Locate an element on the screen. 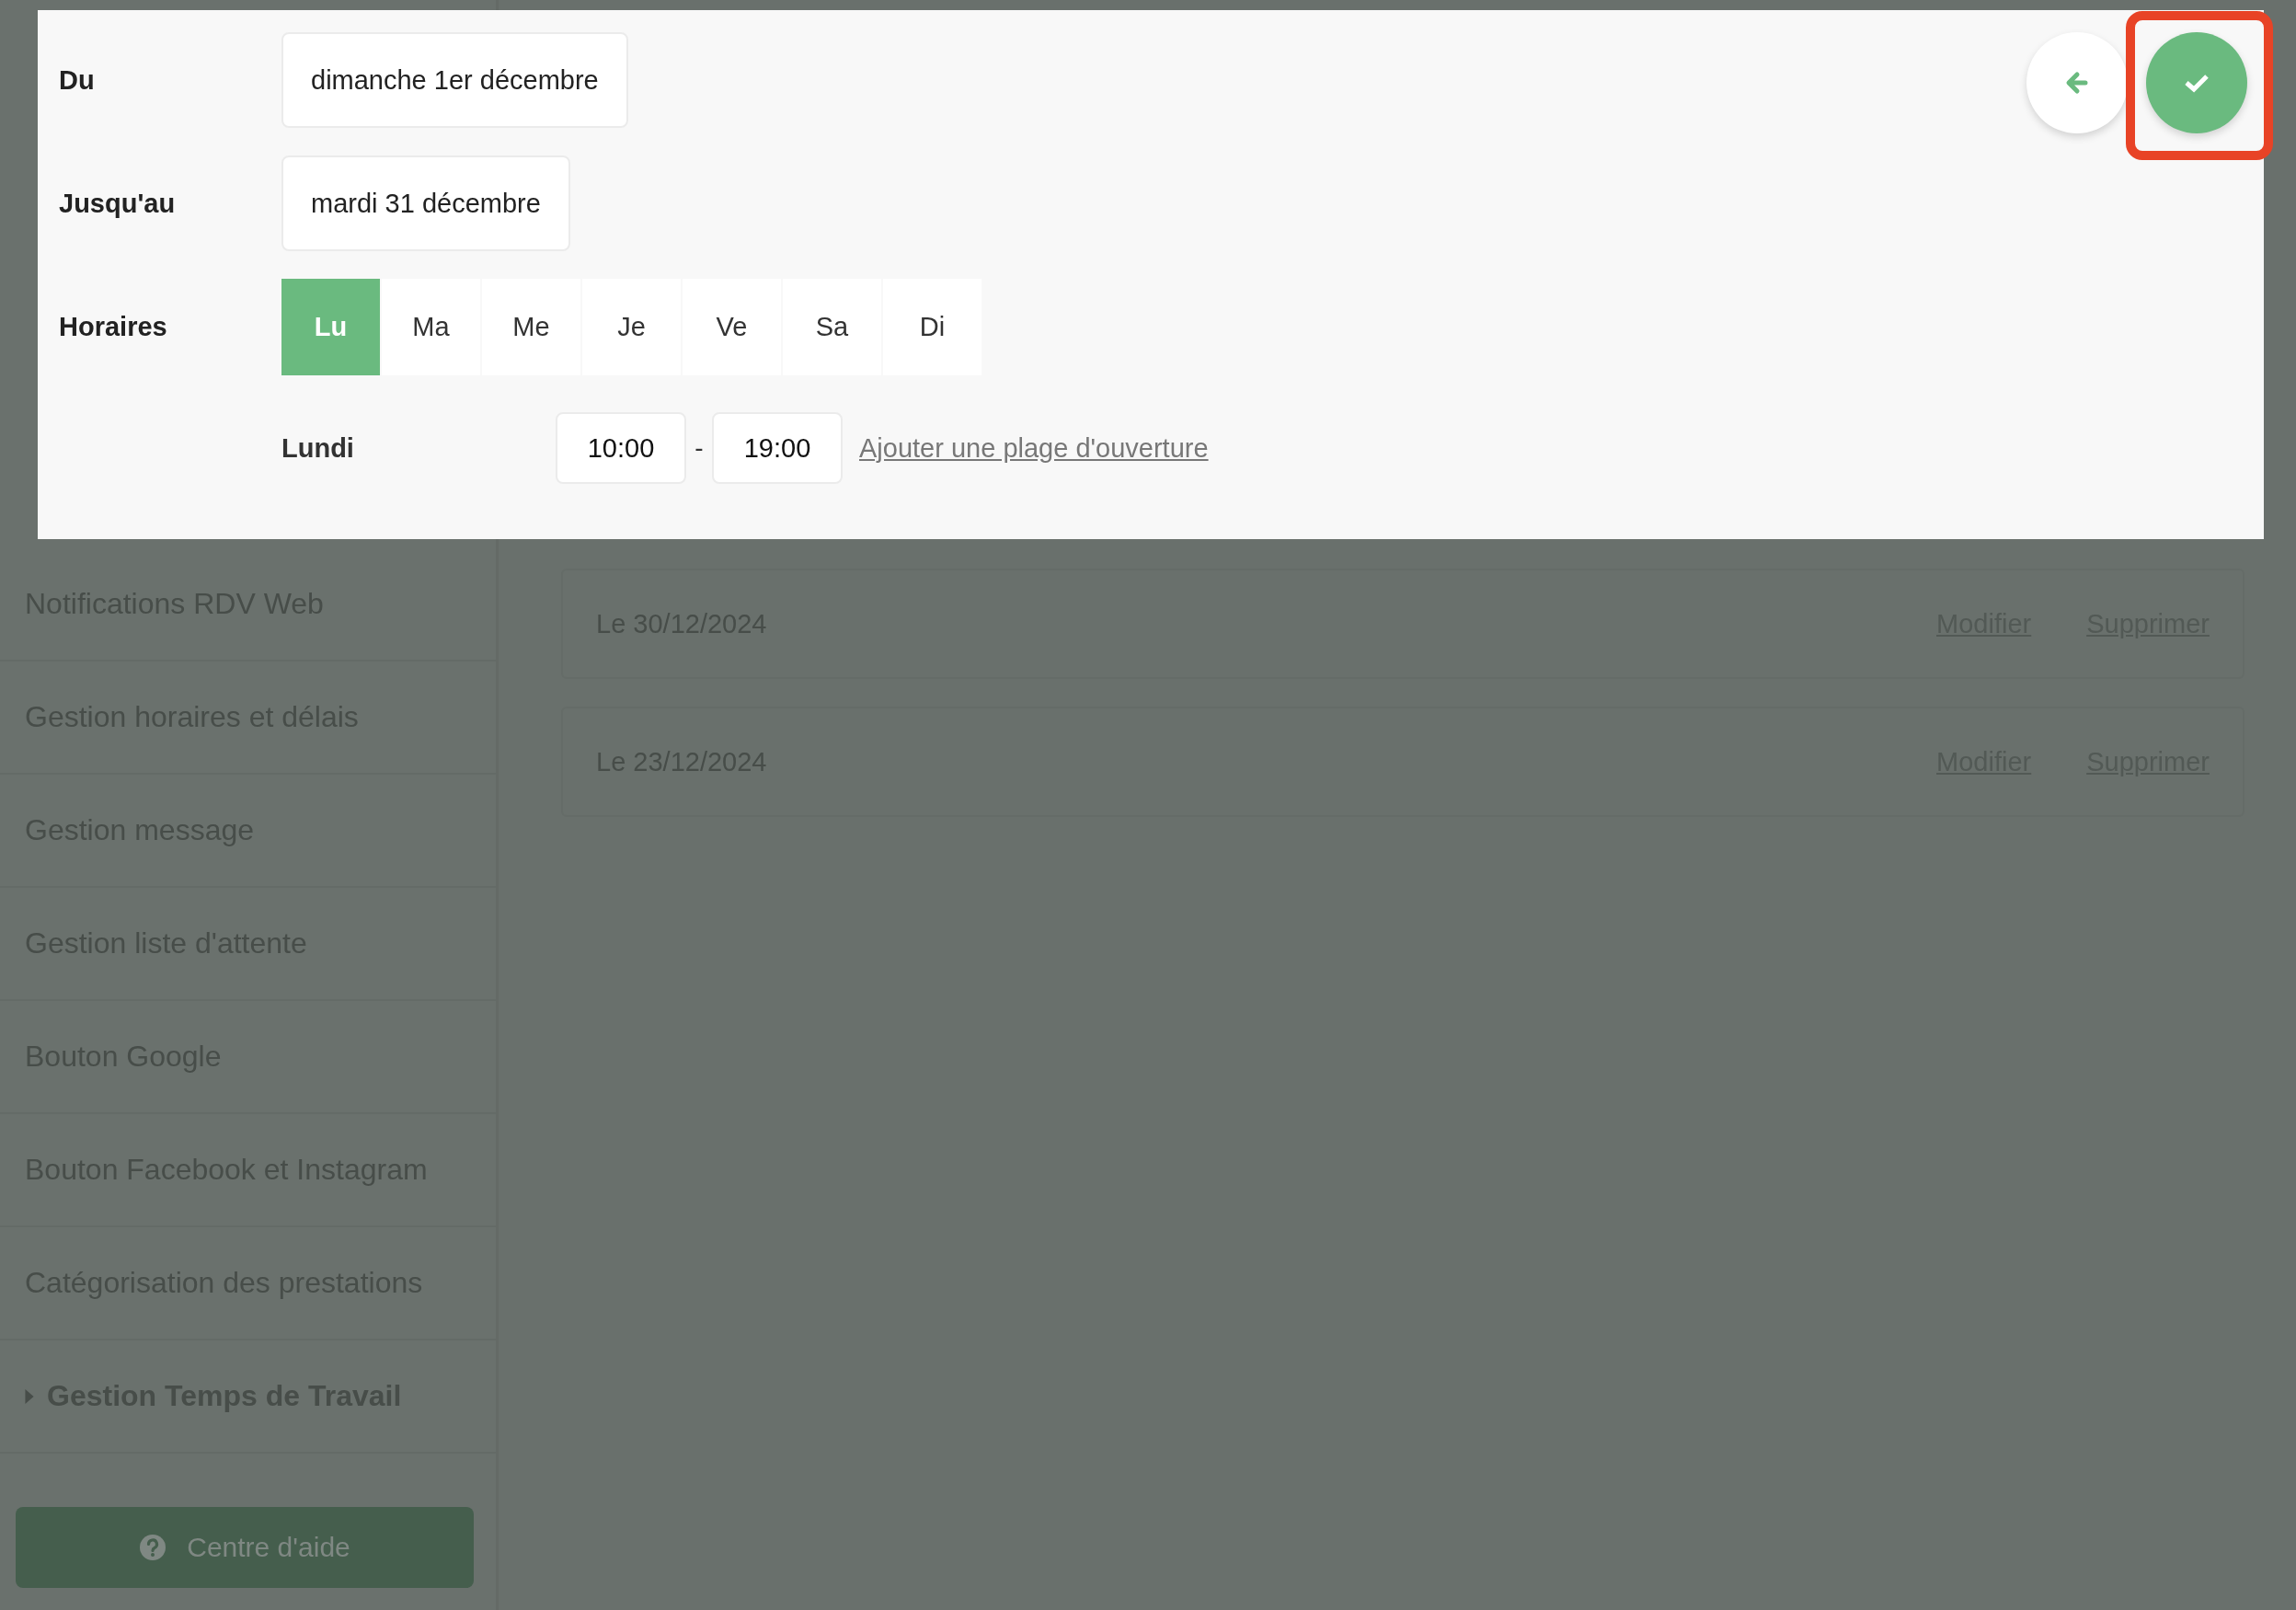 The height and width of the screenshot is (1610, 2296). day-tab: Ma is located at coordinates (431, 327).